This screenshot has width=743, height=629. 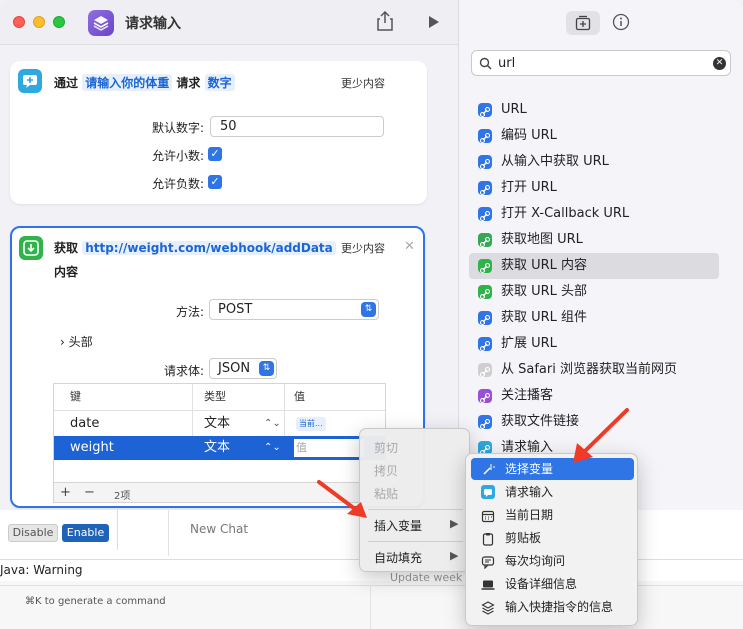 I want to click on action-result-item: 获取地图 URL, so click(x=594, y=240).